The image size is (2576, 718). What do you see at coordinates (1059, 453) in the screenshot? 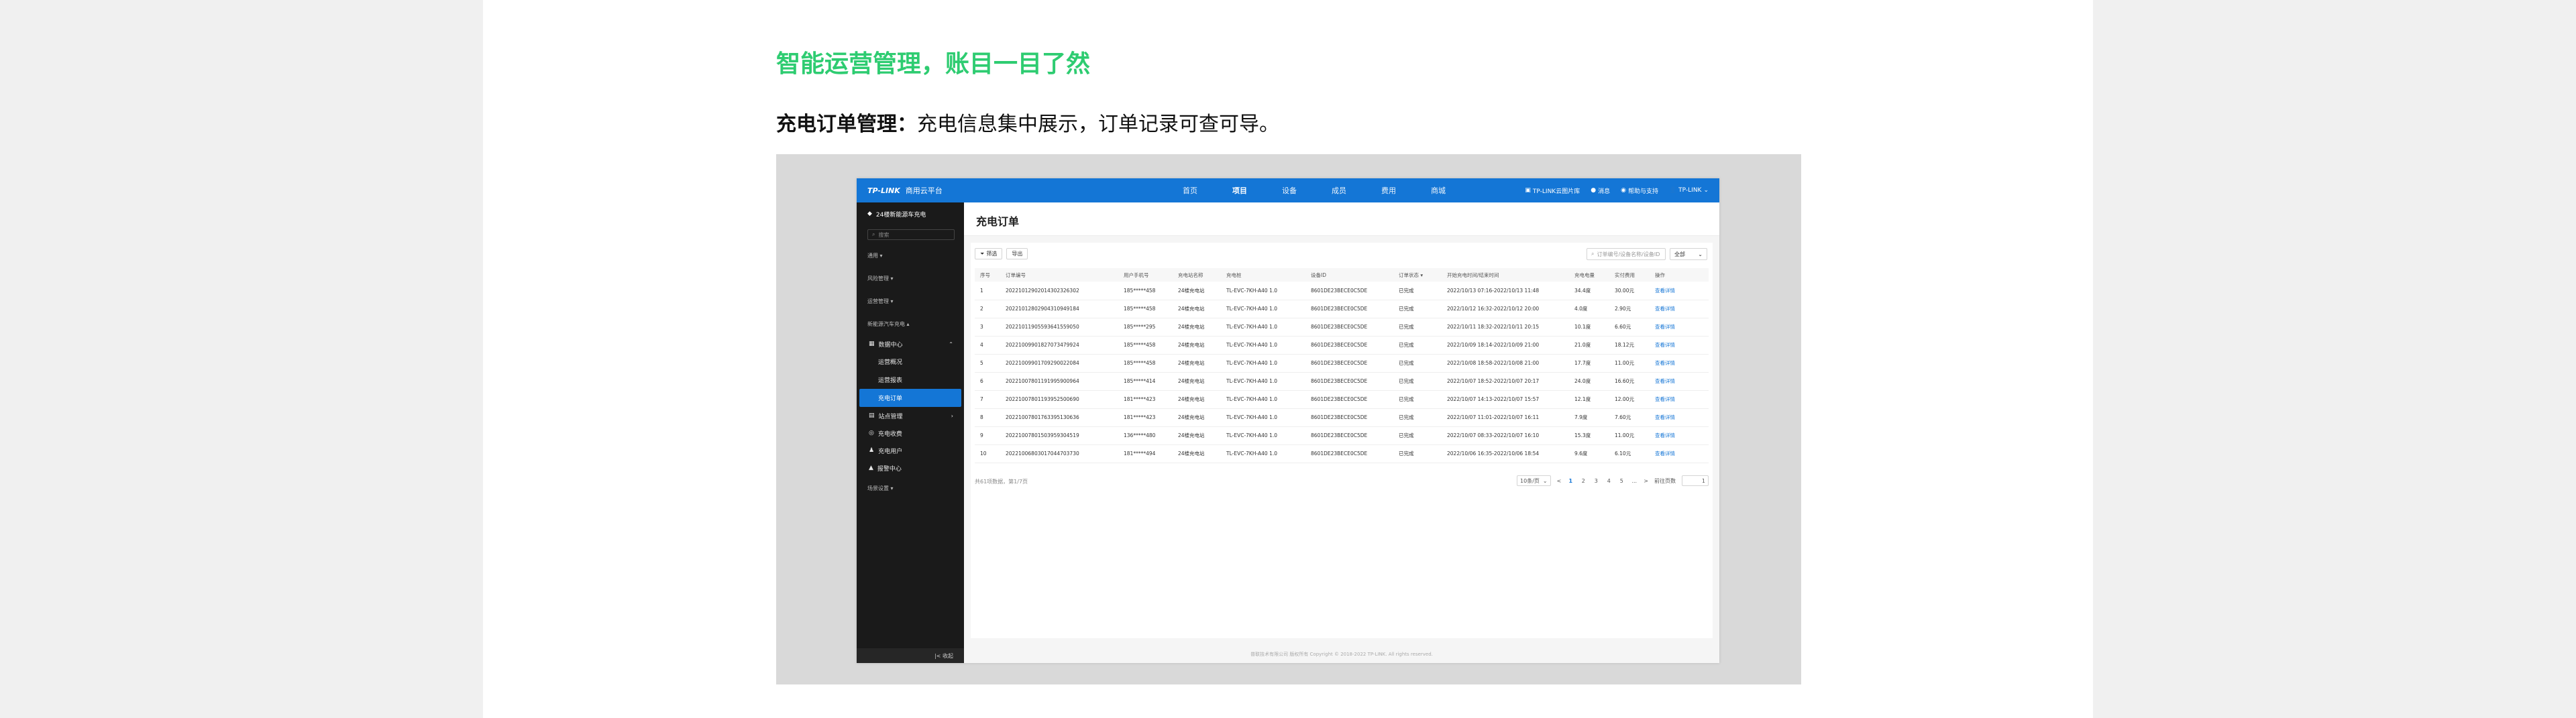
I see `table-cell: 20221006803017044703730` at bounding box center [1059, 453].